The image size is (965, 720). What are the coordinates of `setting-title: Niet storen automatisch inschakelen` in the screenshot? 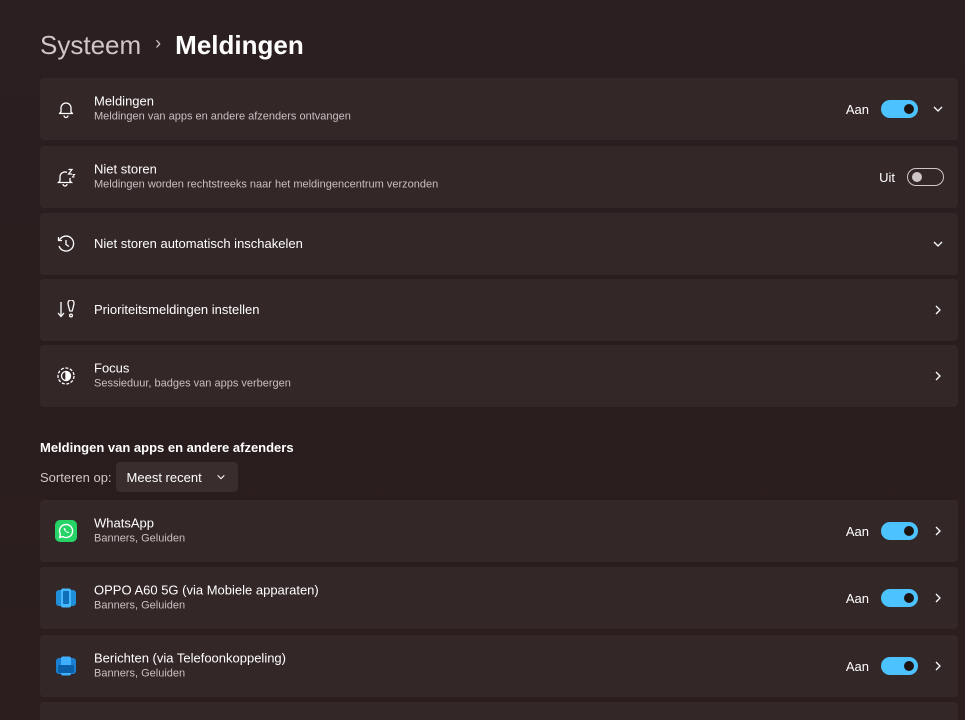 It's located at (198, 243).